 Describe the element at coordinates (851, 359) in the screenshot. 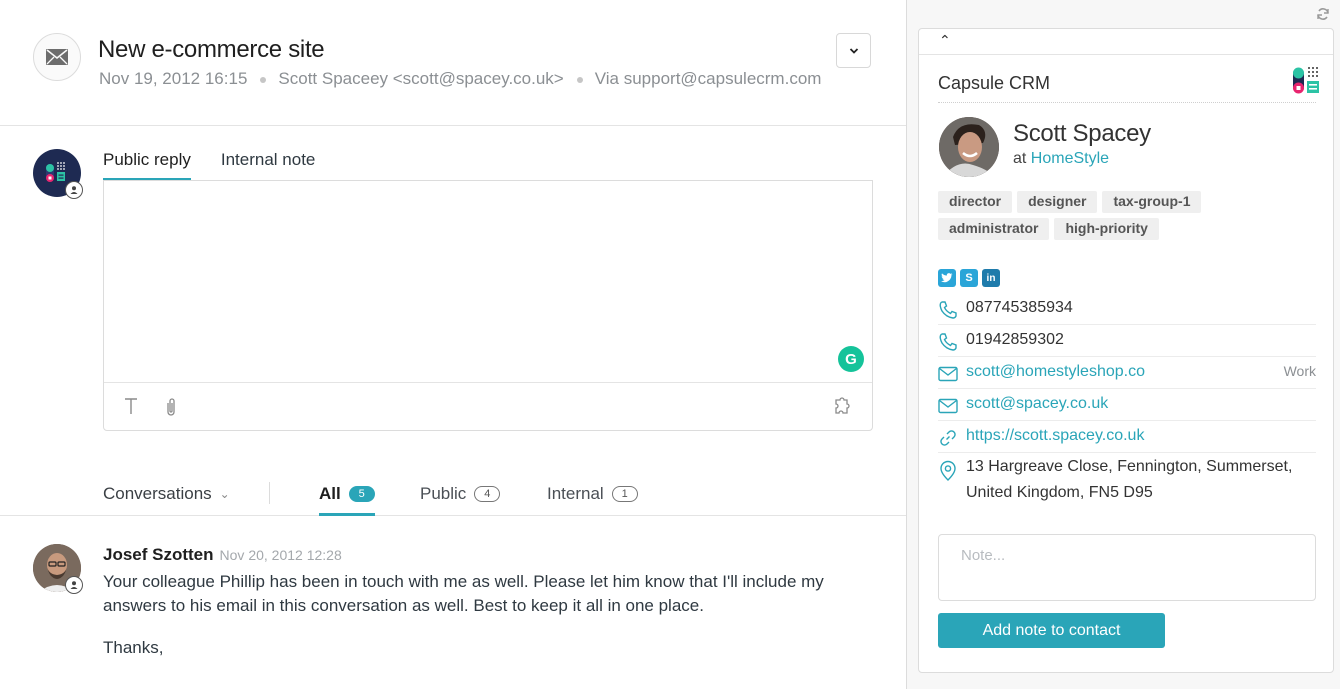

I see `grammarly-icon: G` at that location.